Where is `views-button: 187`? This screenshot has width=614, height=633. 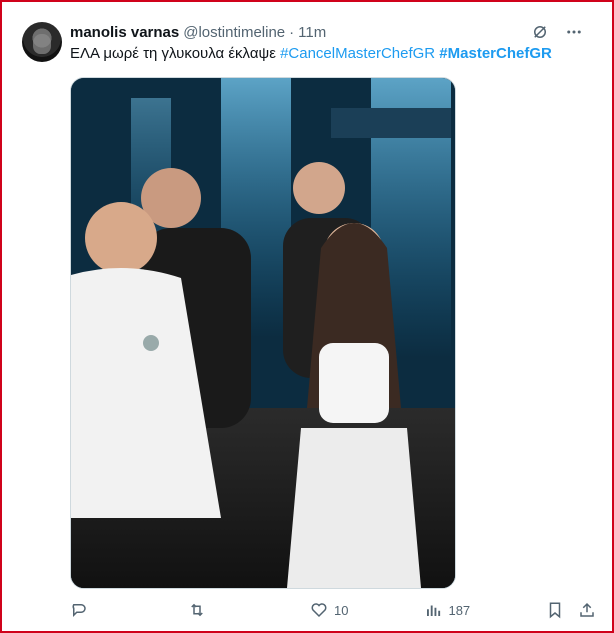
views-button: 187 is located at coordinates (447, 610).